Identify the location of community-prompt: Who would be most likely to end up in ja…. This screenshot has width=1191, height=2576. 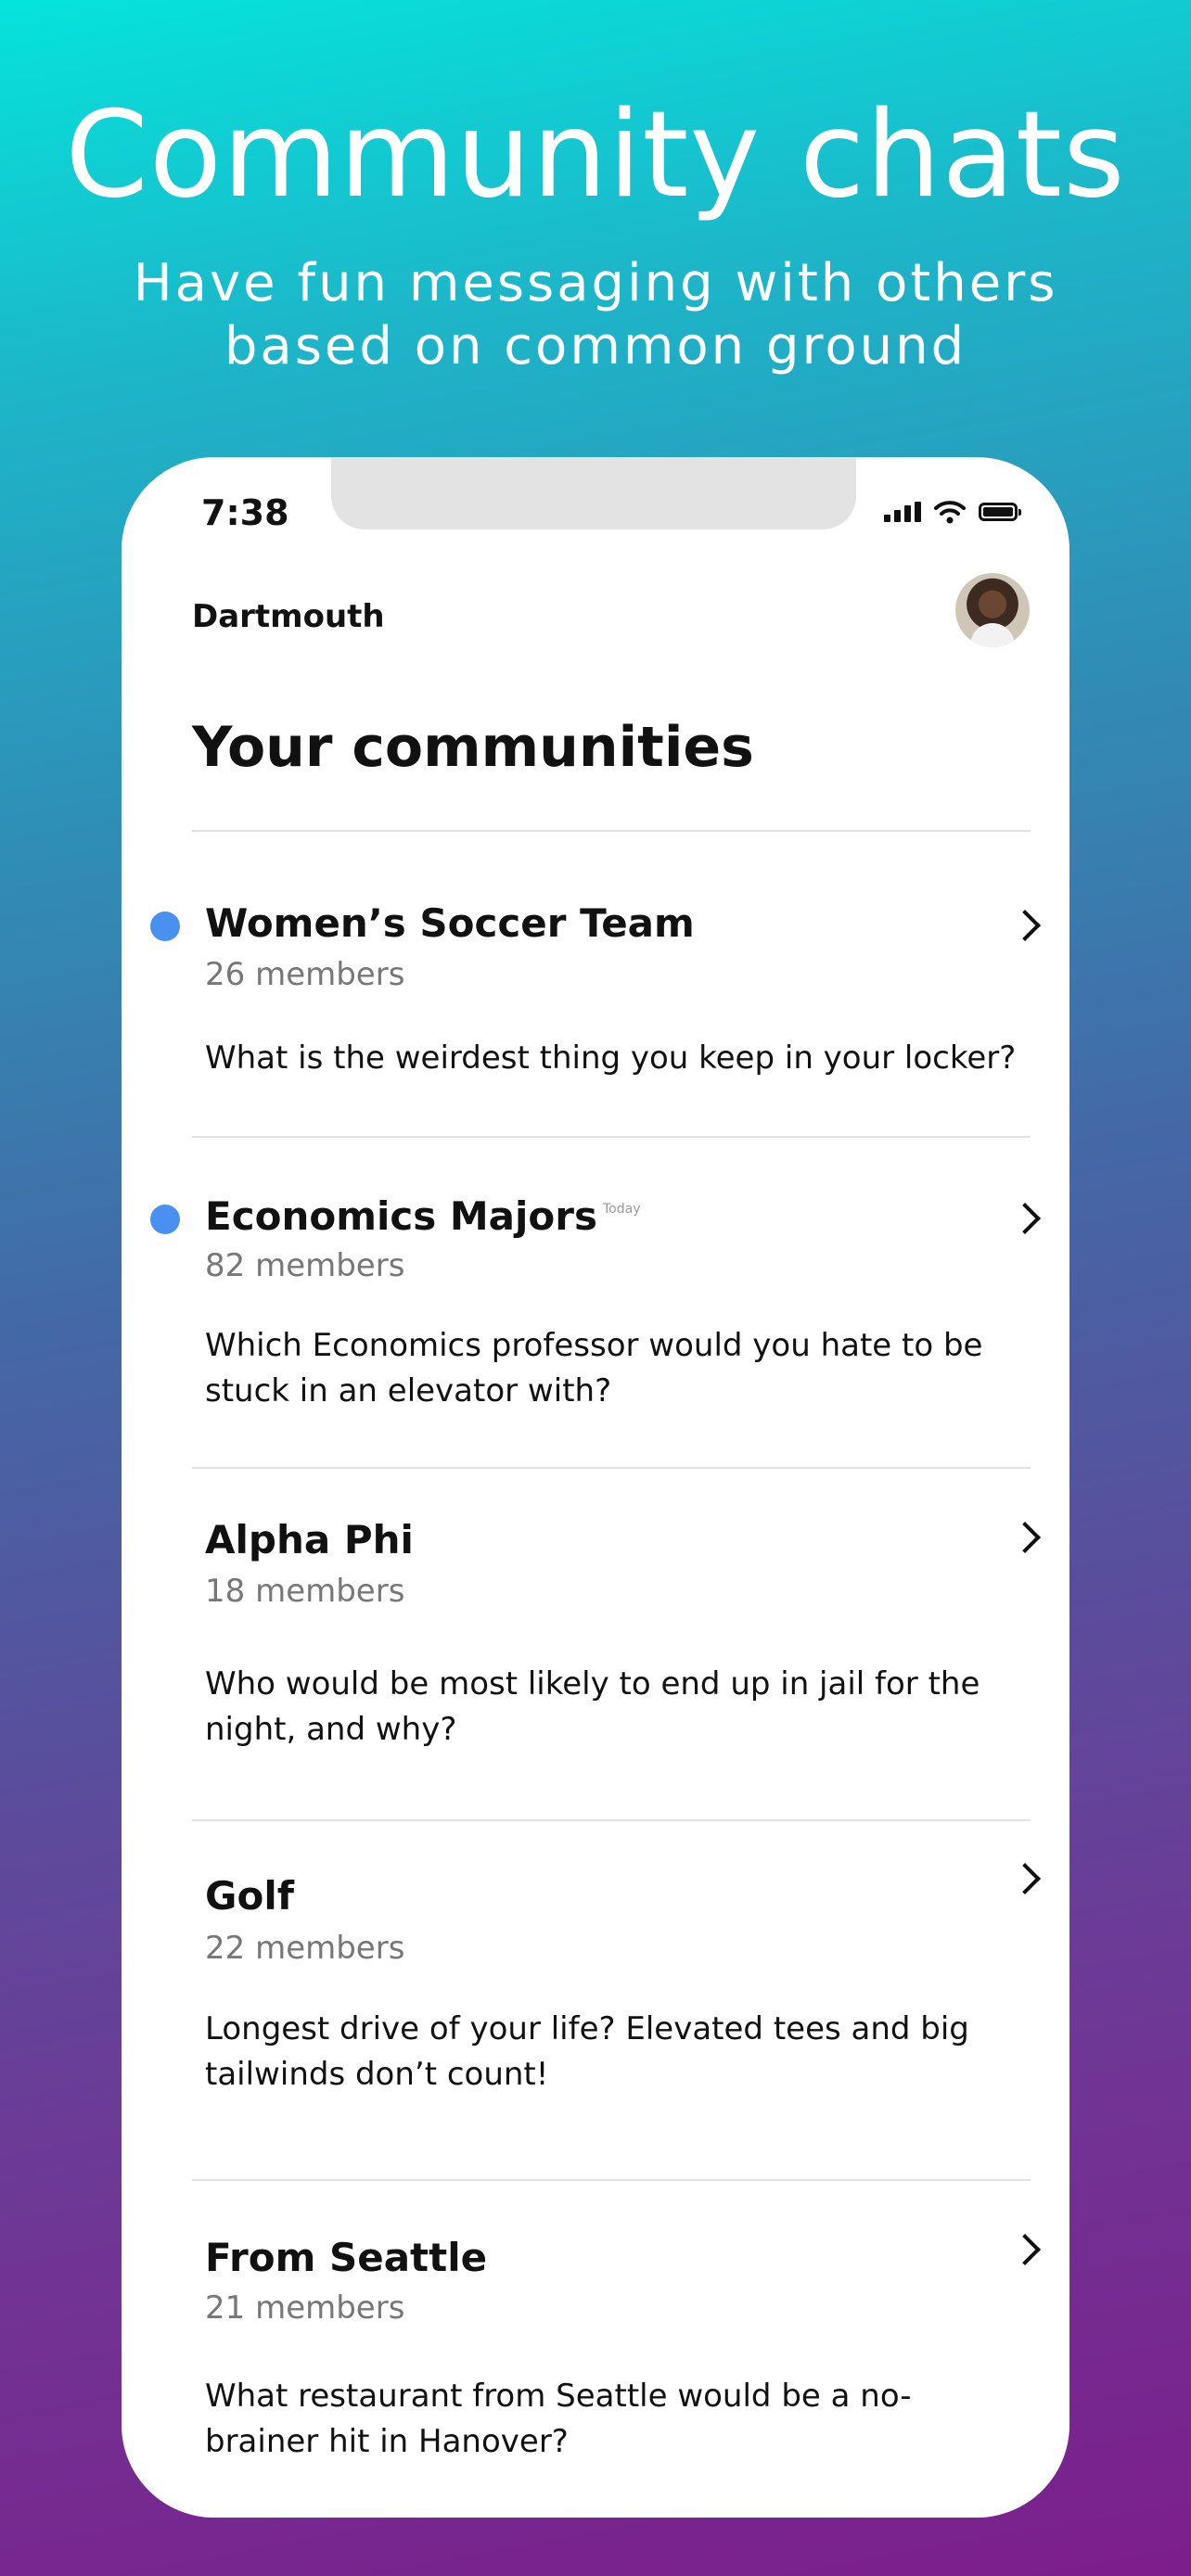
(592, 1706).